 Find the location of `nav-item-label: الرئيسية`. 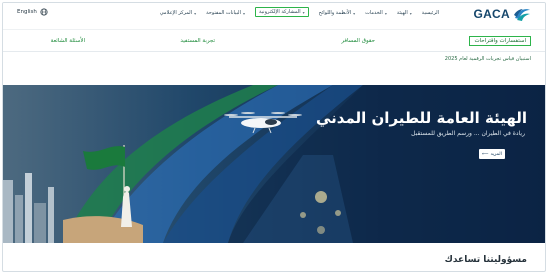

nav-item-label: الرئيسية is located at coordinates (430, 13).